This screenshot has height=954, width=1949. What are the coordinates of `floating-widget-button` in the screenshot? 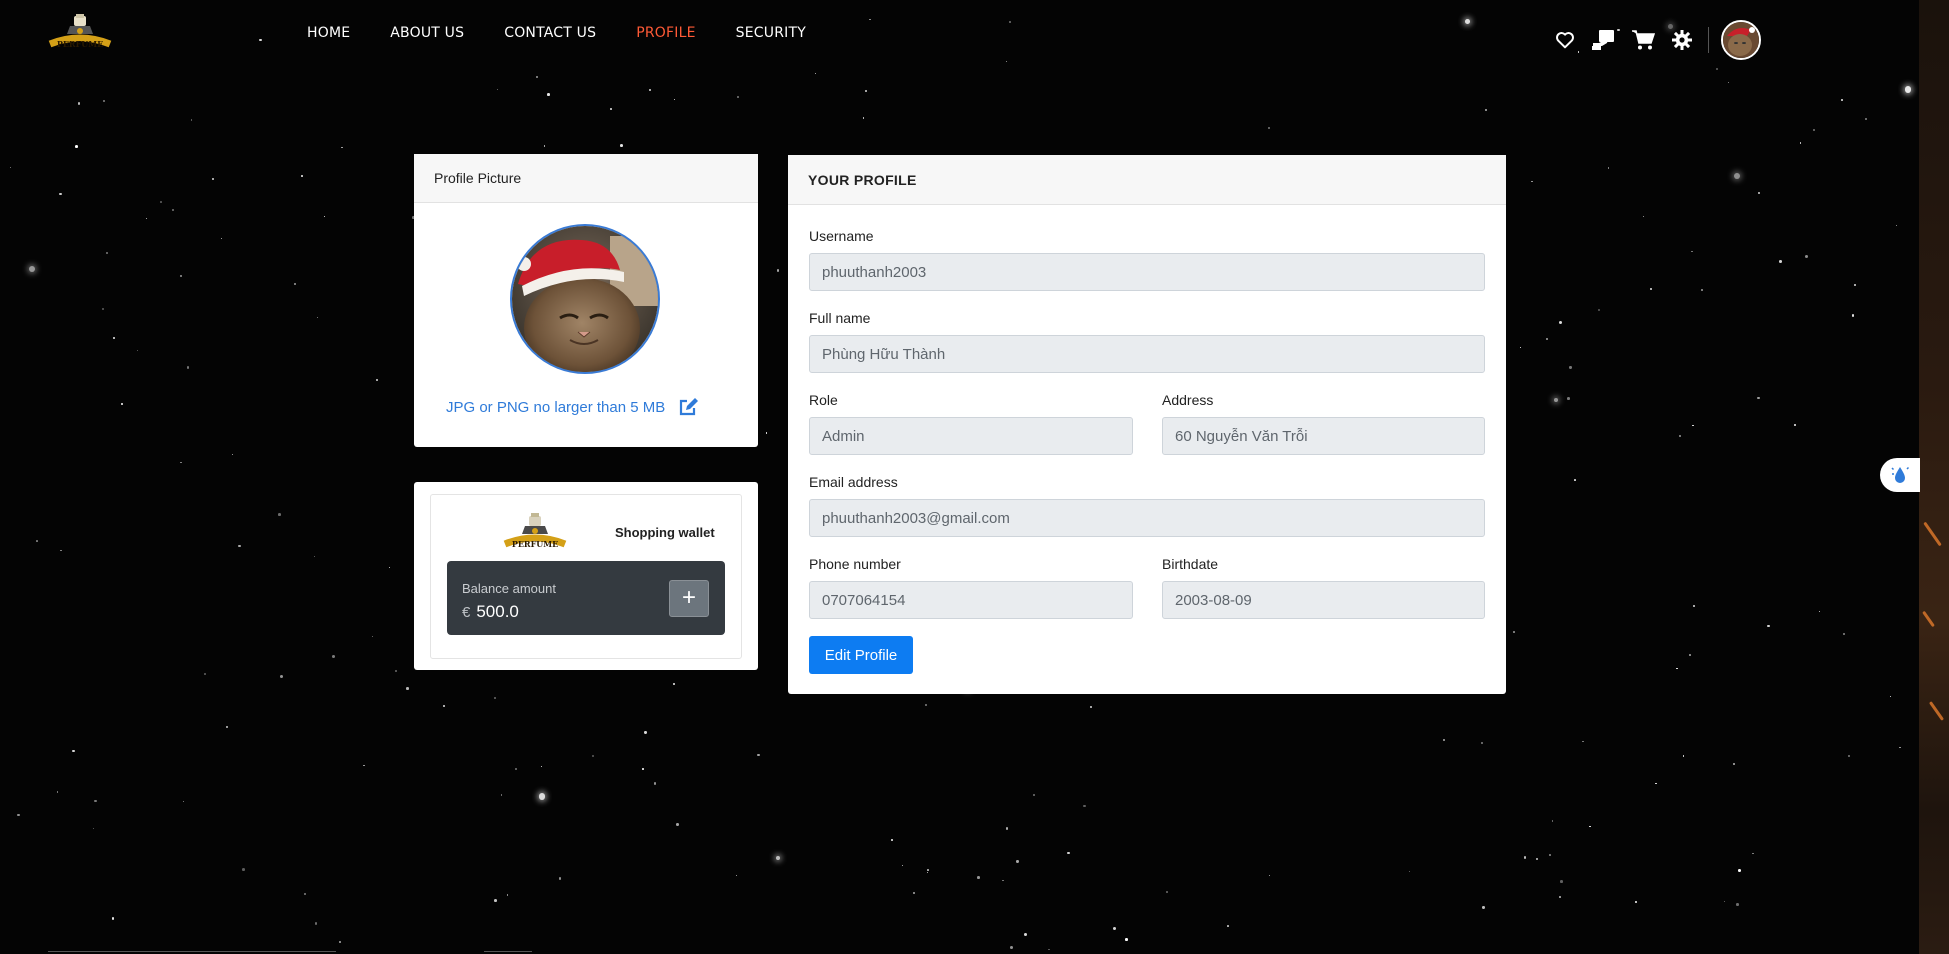 It's located at (1900, 475).